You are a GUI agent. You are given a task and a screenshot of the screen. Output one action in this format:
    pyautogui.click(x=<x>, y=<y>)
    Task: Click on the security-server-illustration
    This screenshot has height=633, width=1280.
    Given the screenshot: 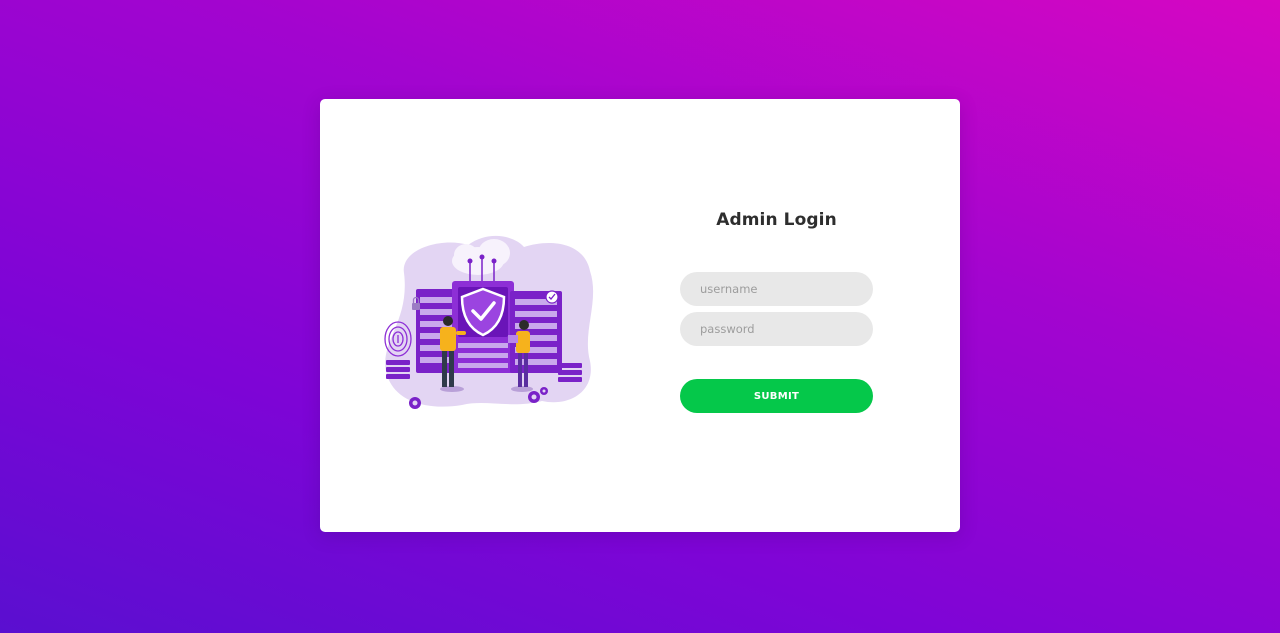 What is the action you would take?
    pyautogui.click(x=489, y=322)
    